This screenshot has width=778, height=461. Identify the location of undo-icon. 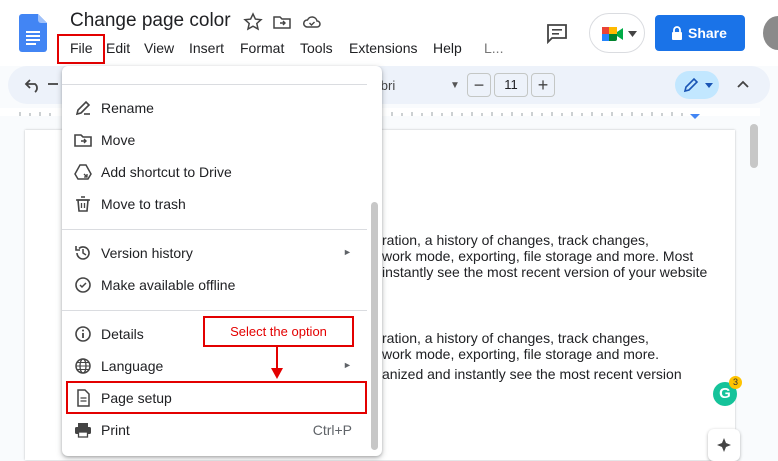
(33, 85).